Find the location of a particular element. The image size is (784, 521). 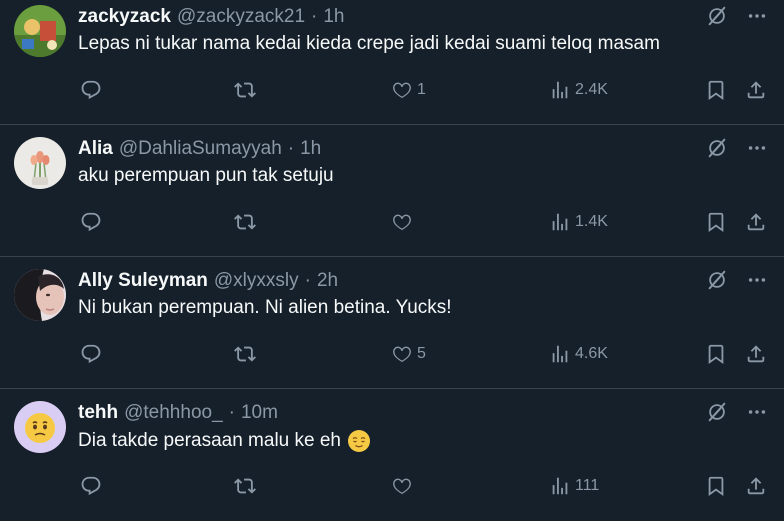

tweet-header: tehh @tehhhoo_ · 10m is located at coordinates (178, 413).